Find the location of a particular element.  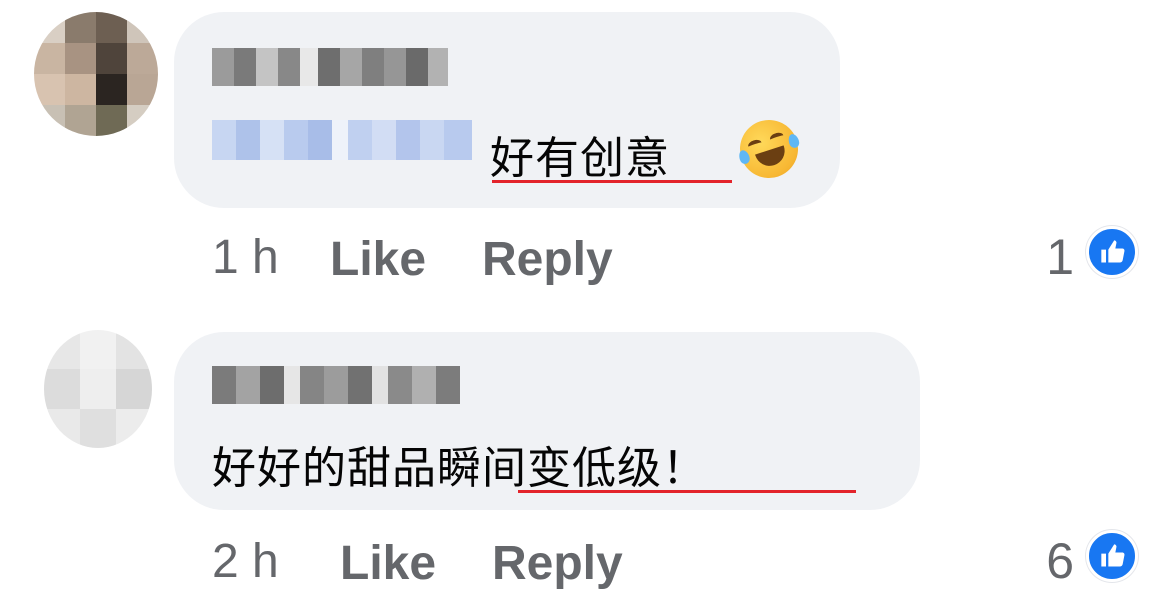

comment-text: 好有创意 is located at coordinates (580, 158).